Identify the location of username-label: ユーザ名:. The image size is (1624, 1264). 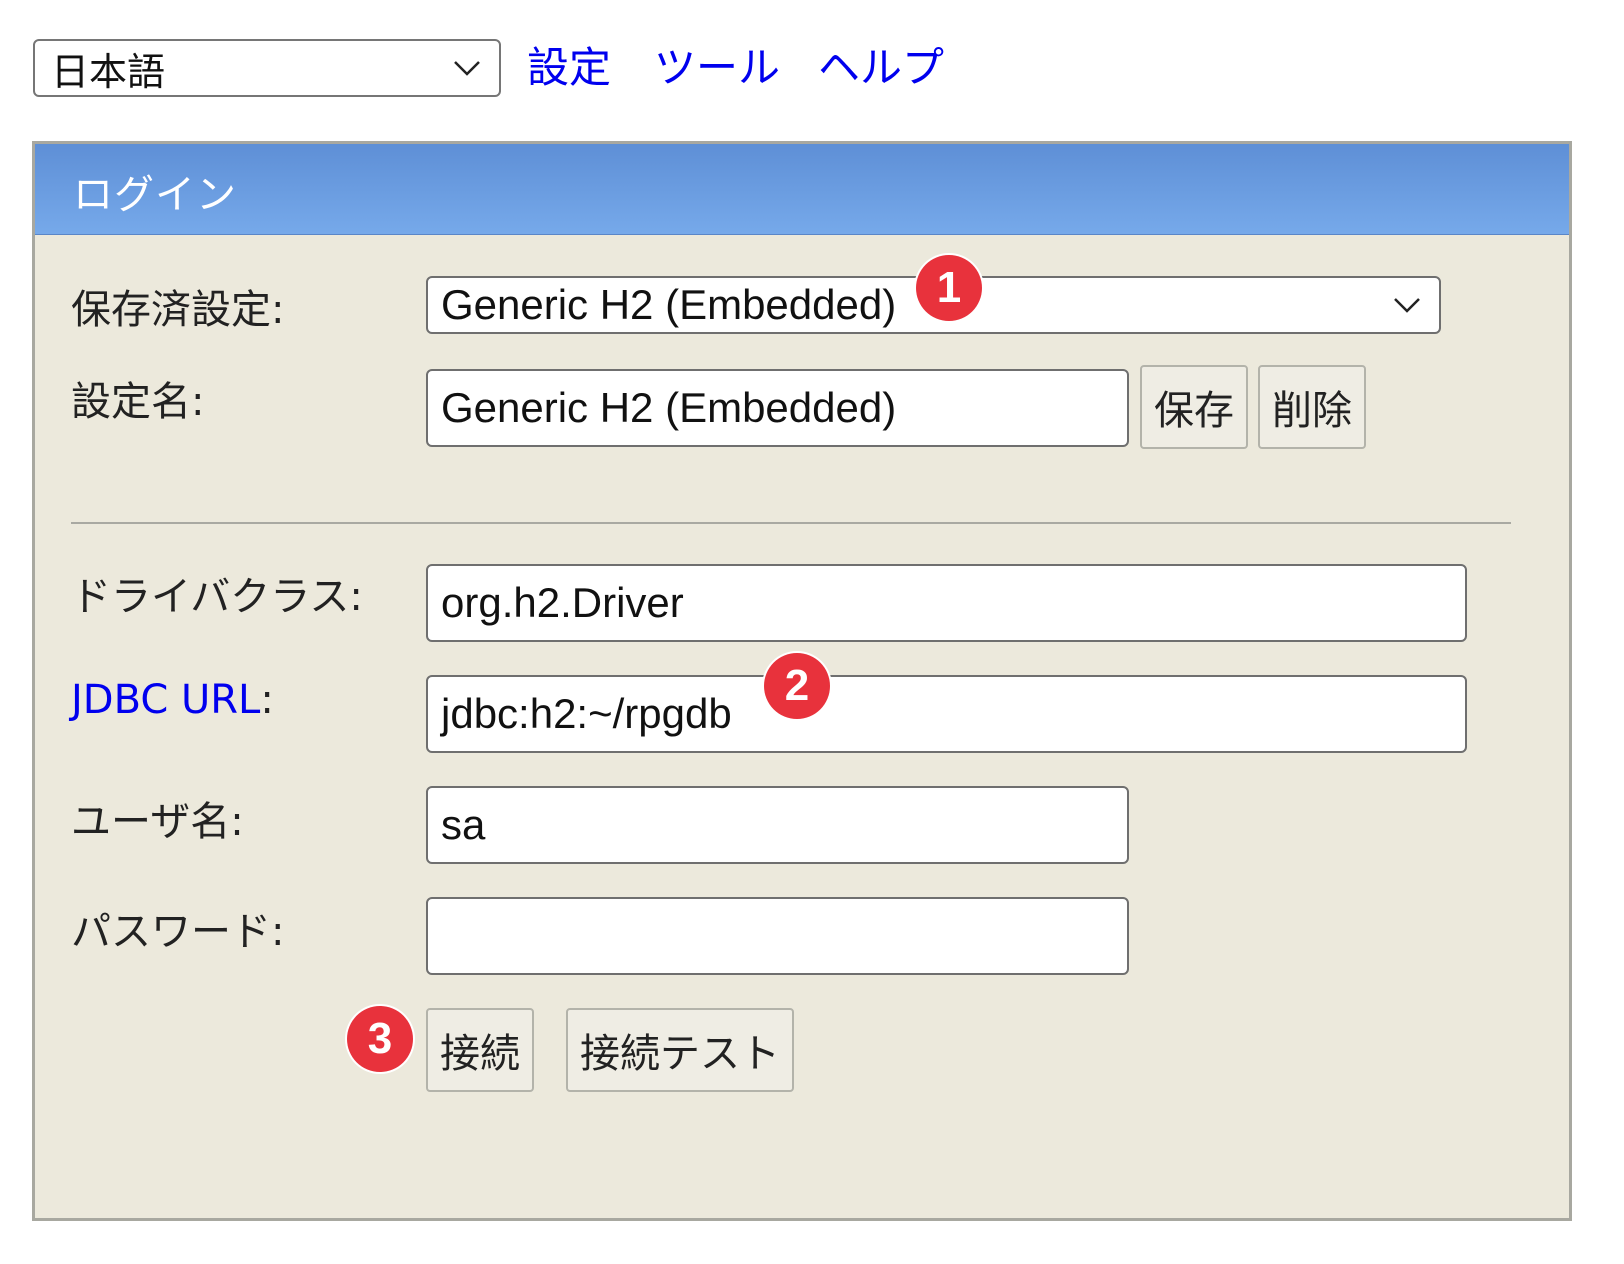
(157, 822).